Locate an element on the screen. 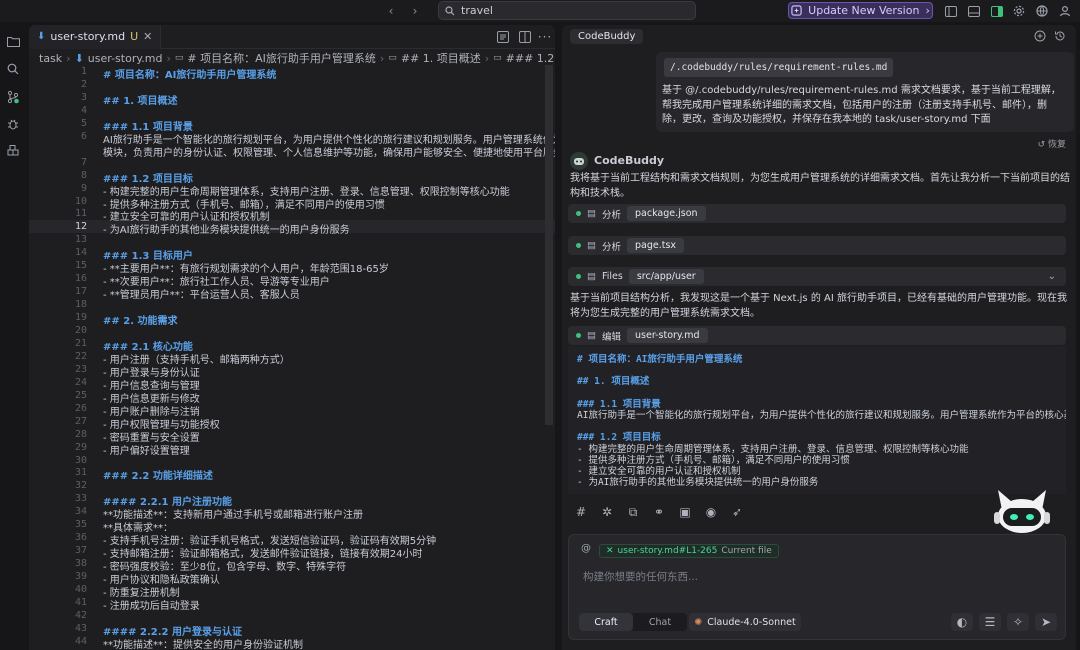 The width and height of the screenshot is (1080, 650). title-bar: ‹ › travel Update New Version › is located at coordinates (540, 11).